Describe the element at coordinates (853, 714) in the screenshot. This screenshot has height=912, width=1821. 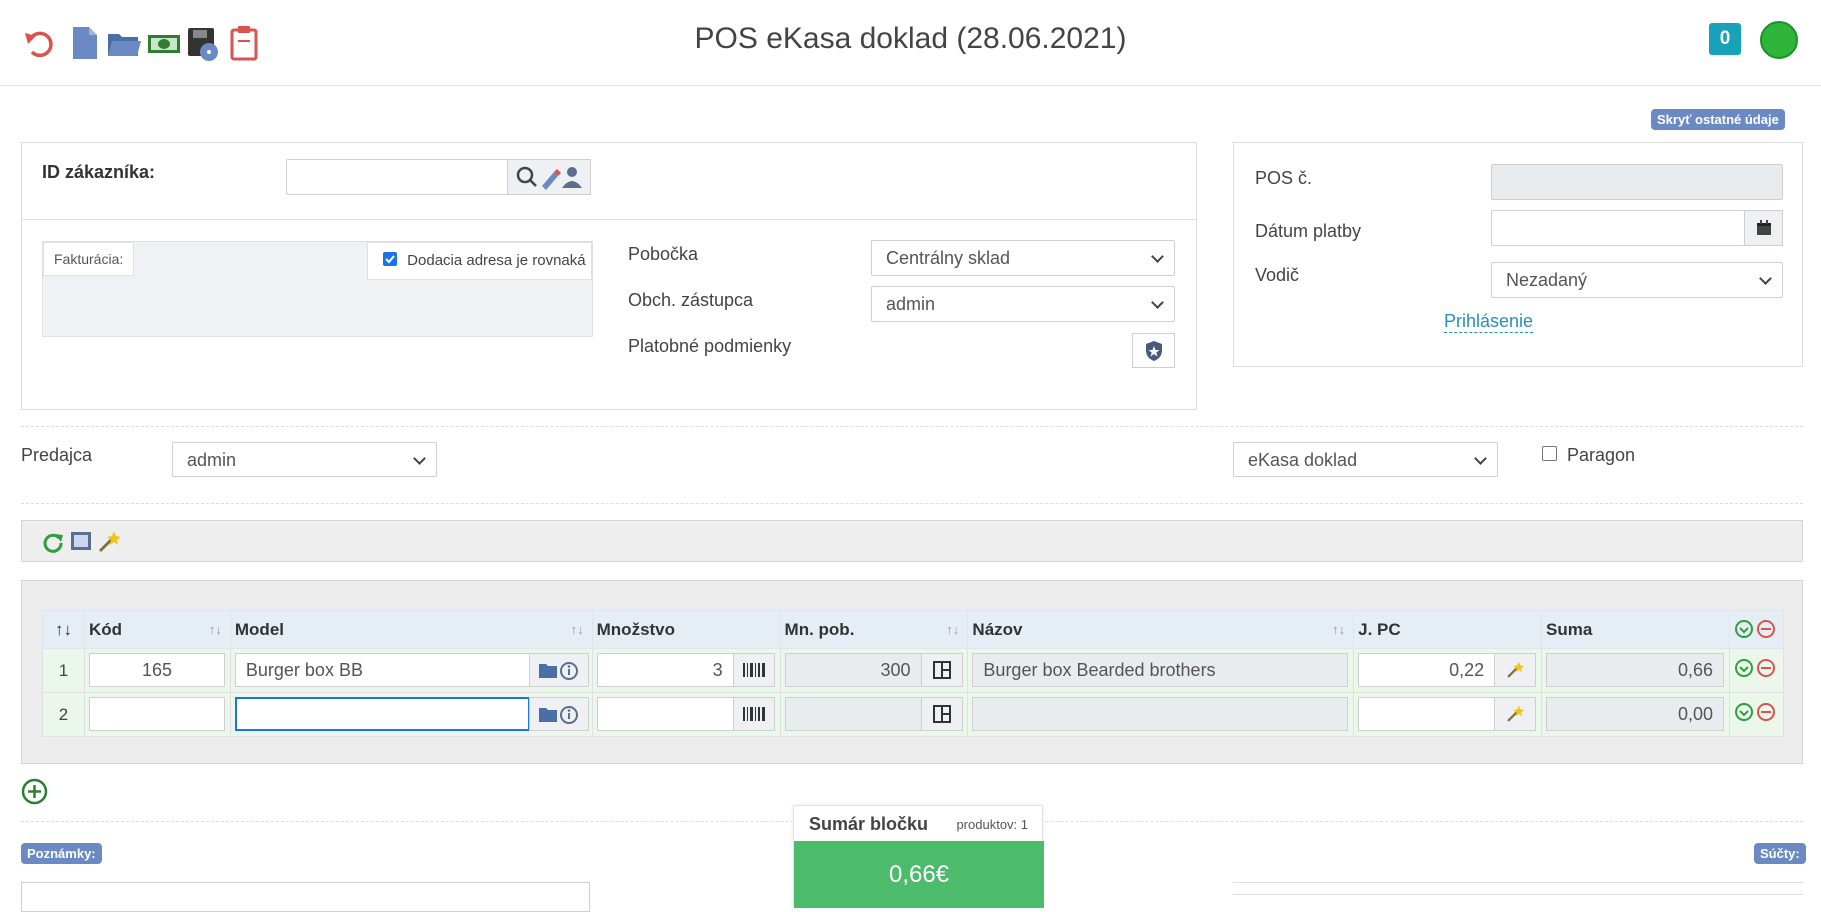
I see `branch-qty-value` at that location.